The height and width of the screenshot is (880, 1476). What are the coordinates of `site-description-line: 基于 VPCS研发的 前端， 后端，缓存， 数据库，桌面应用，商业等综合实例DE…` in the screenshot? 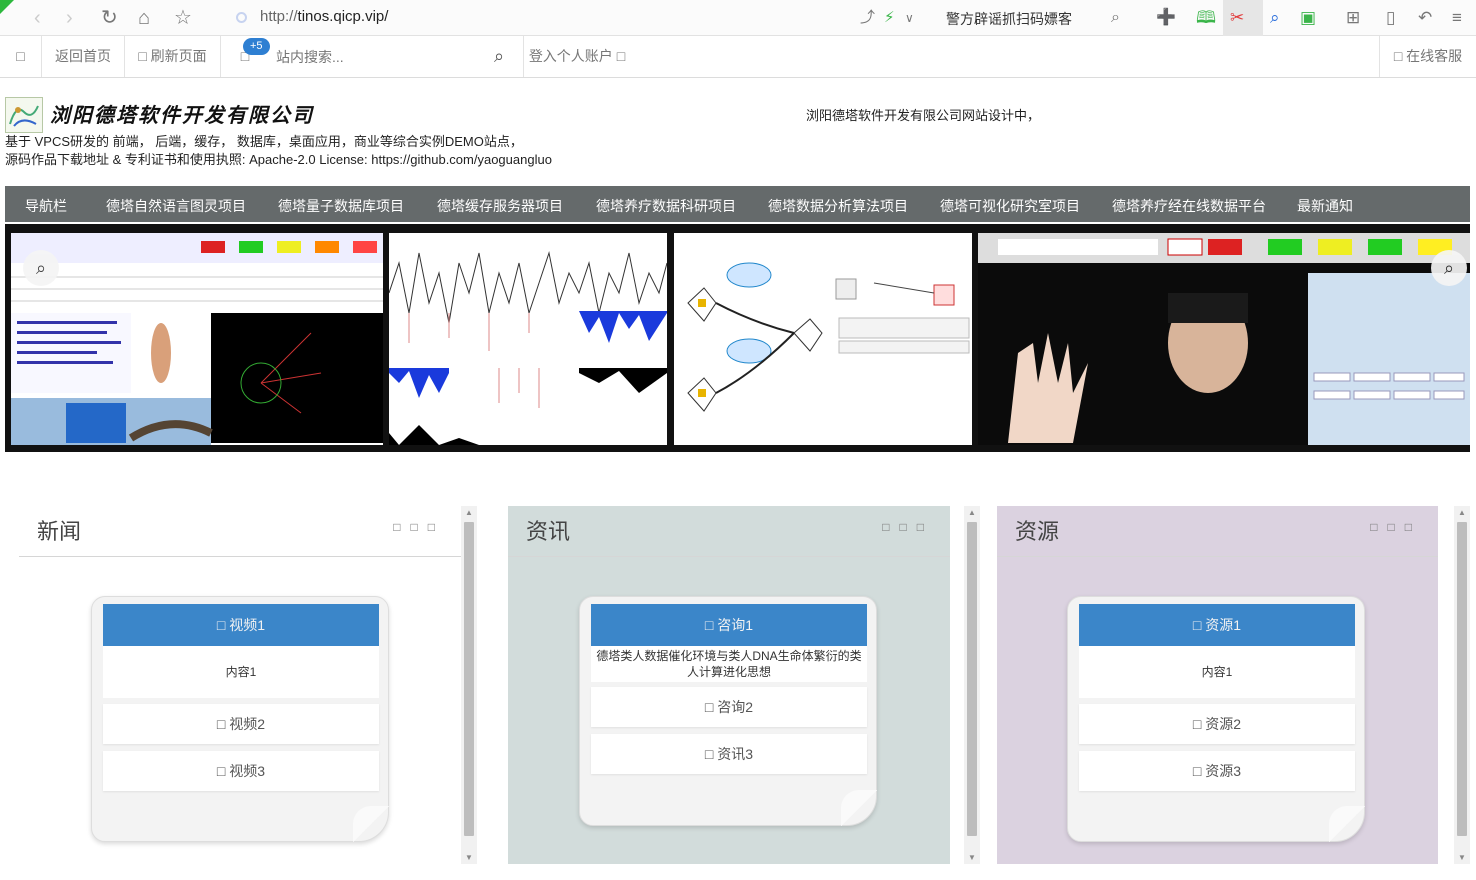 It's located at (264, 141).